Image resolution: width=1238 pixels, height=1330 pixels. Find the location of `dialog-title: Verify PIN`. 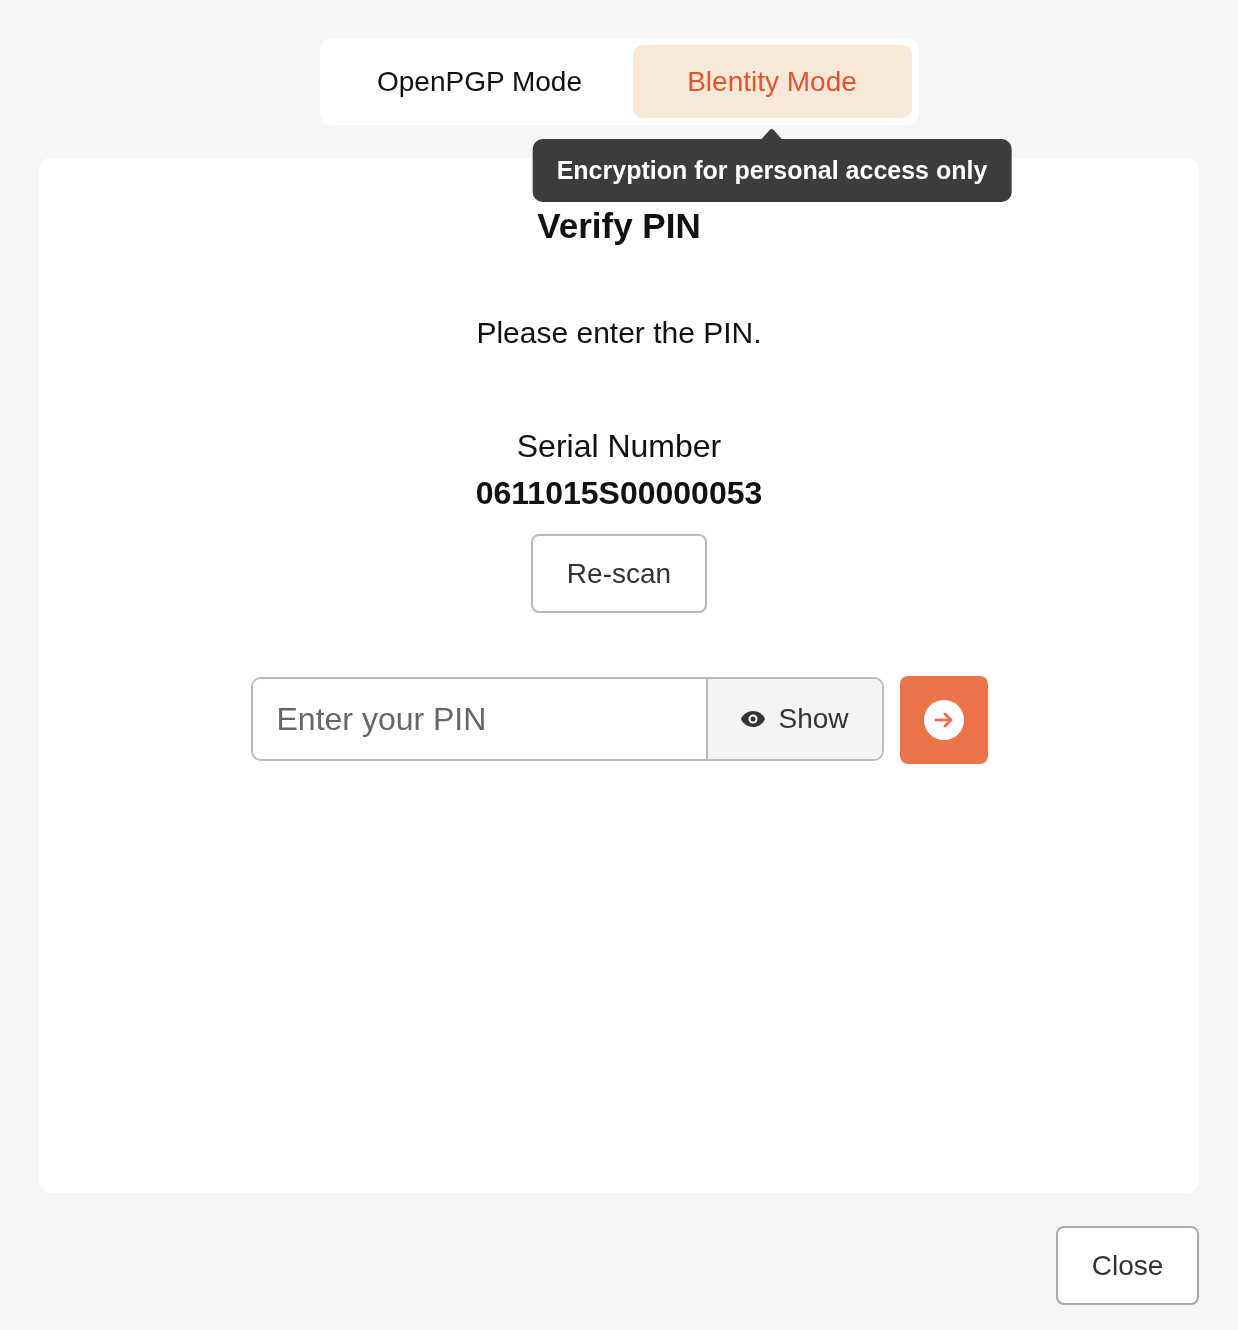

dialog-title: Verify PIN is located at coordinates (619, 226).